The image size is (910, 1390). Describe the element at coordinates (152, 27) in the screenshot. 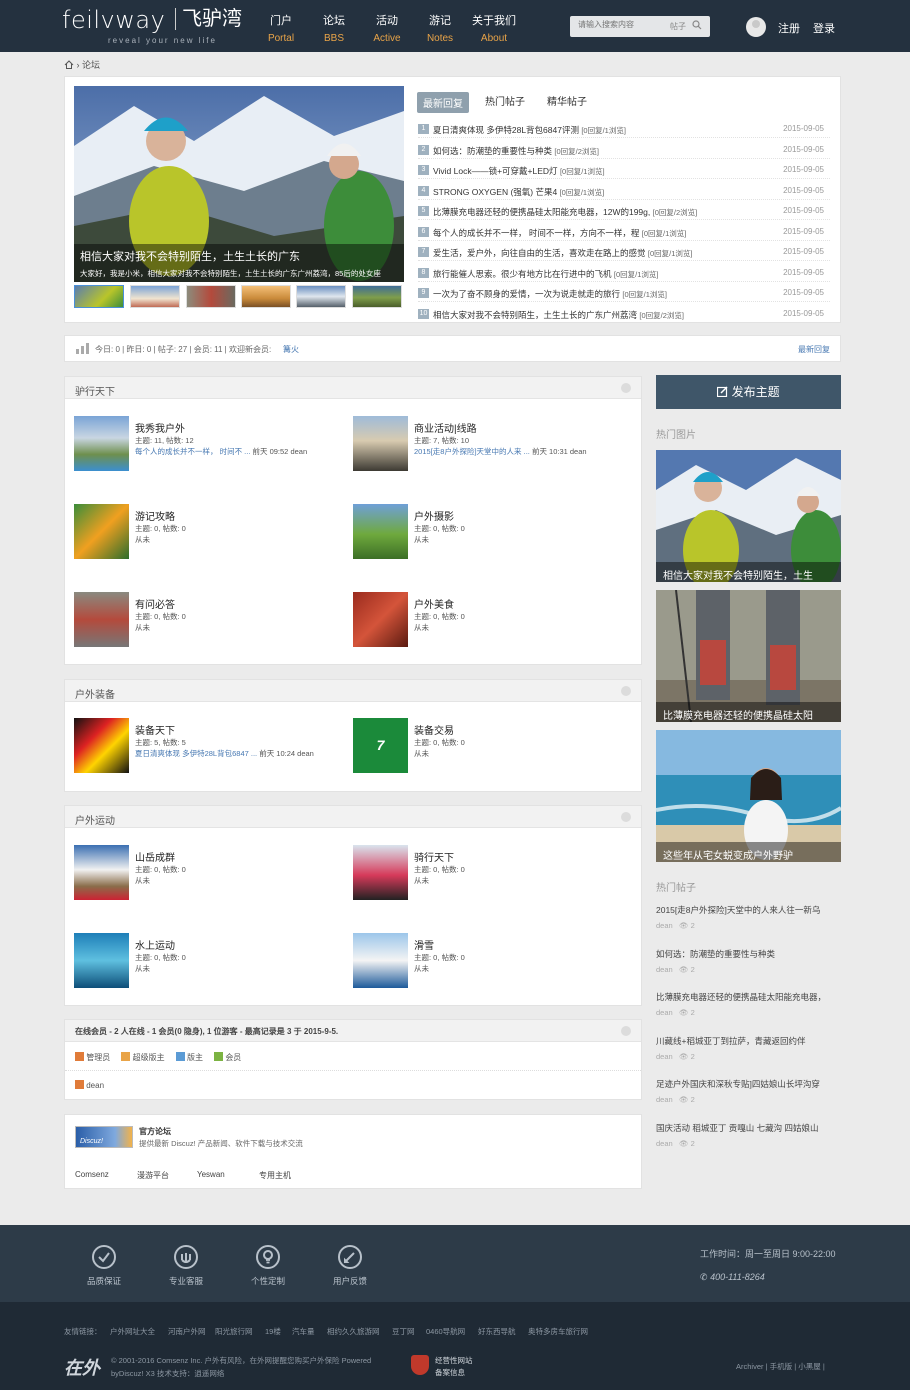

I see `site-logo: feilvway 飞驴湾 reveal your new life` at that location.